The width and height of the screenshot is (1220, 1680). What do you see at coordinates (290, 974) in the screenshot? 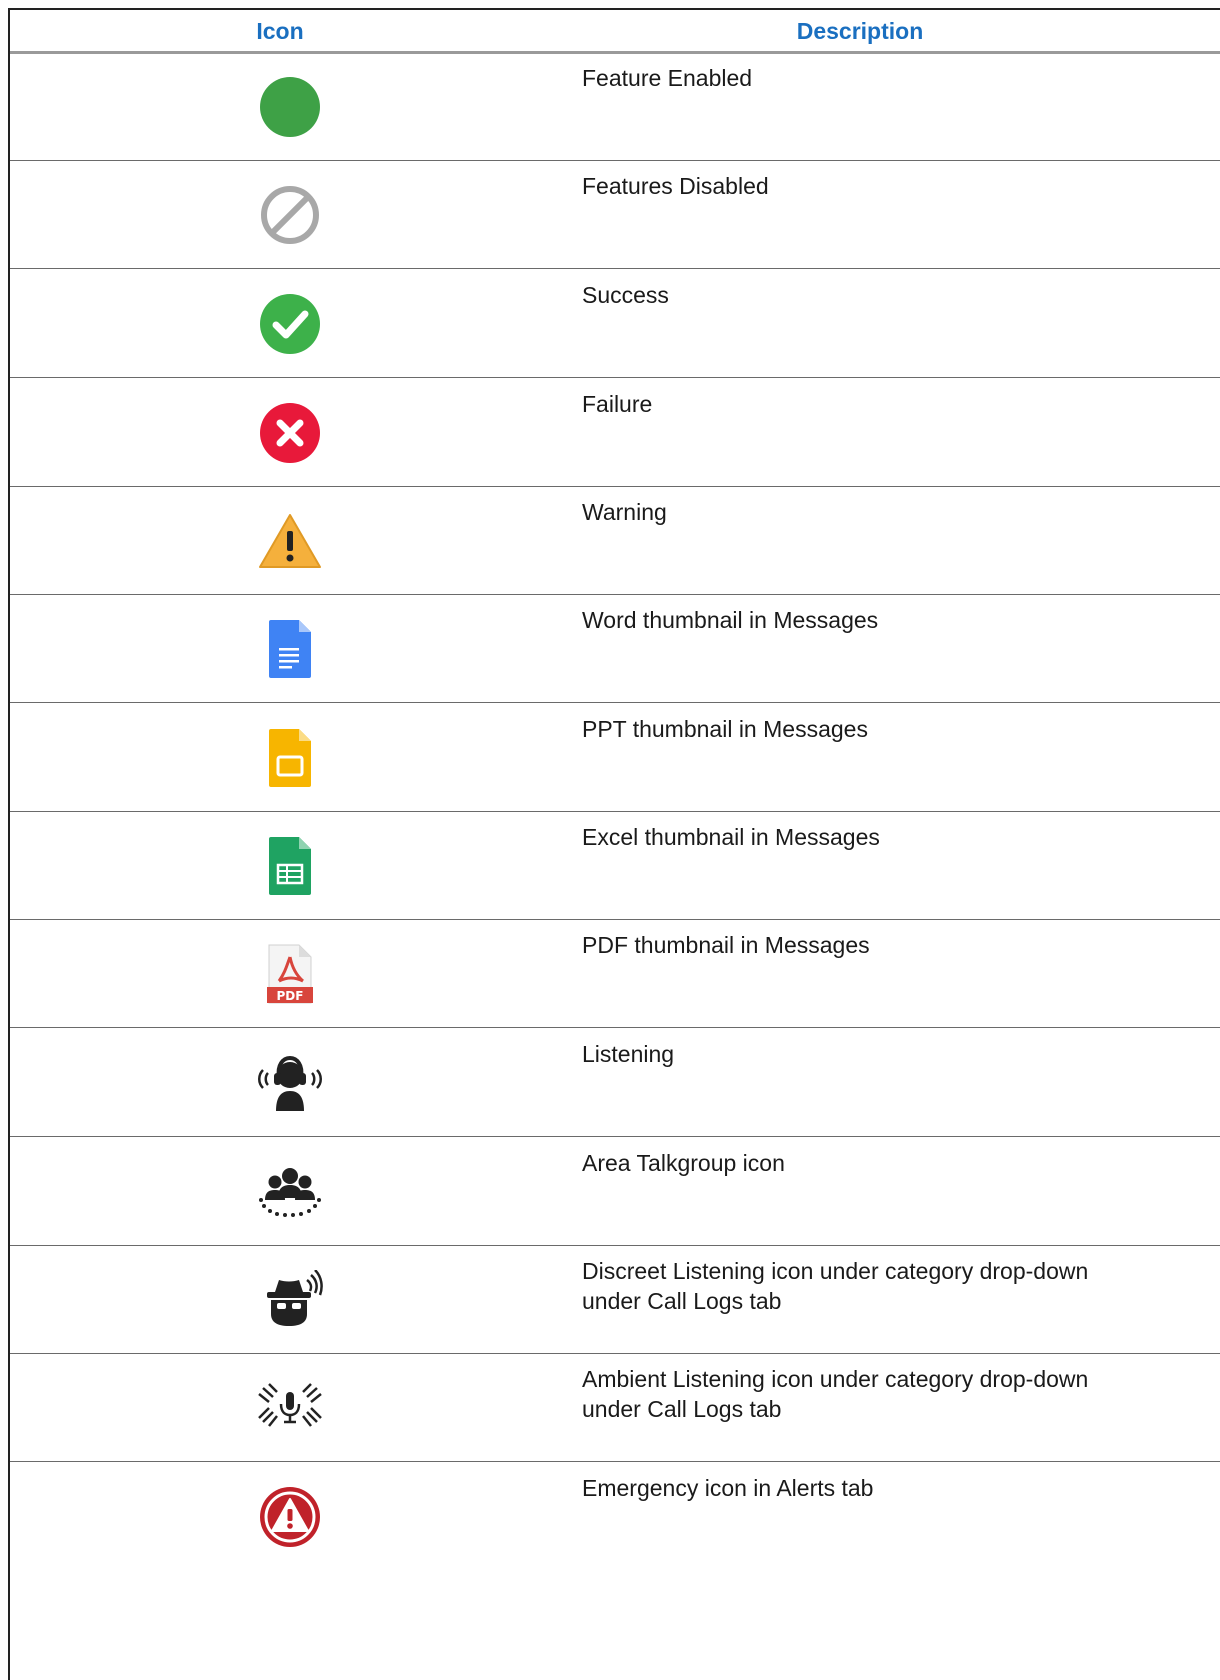
I see `pdf-file-icon: PDF` at bounding box center [290, 974].